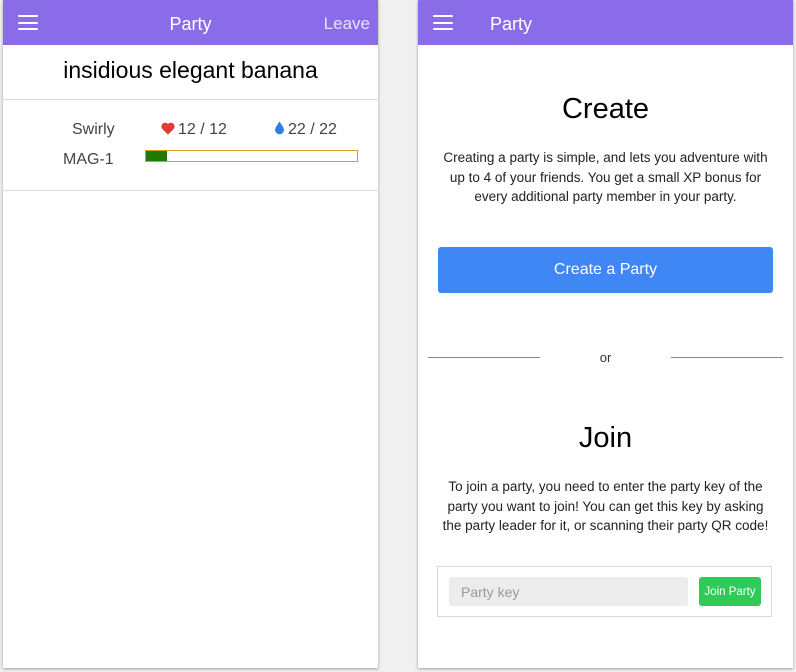 The height and width of the screenshot is (672, 796). I want to click on party-name: insidious elegant banana, so click(190, 70).